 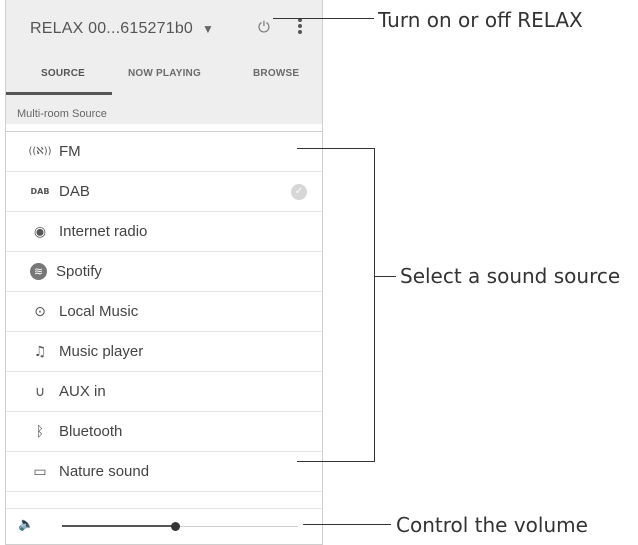 I want to click on tab-source: SOURCE, so click(x=63, y=73).